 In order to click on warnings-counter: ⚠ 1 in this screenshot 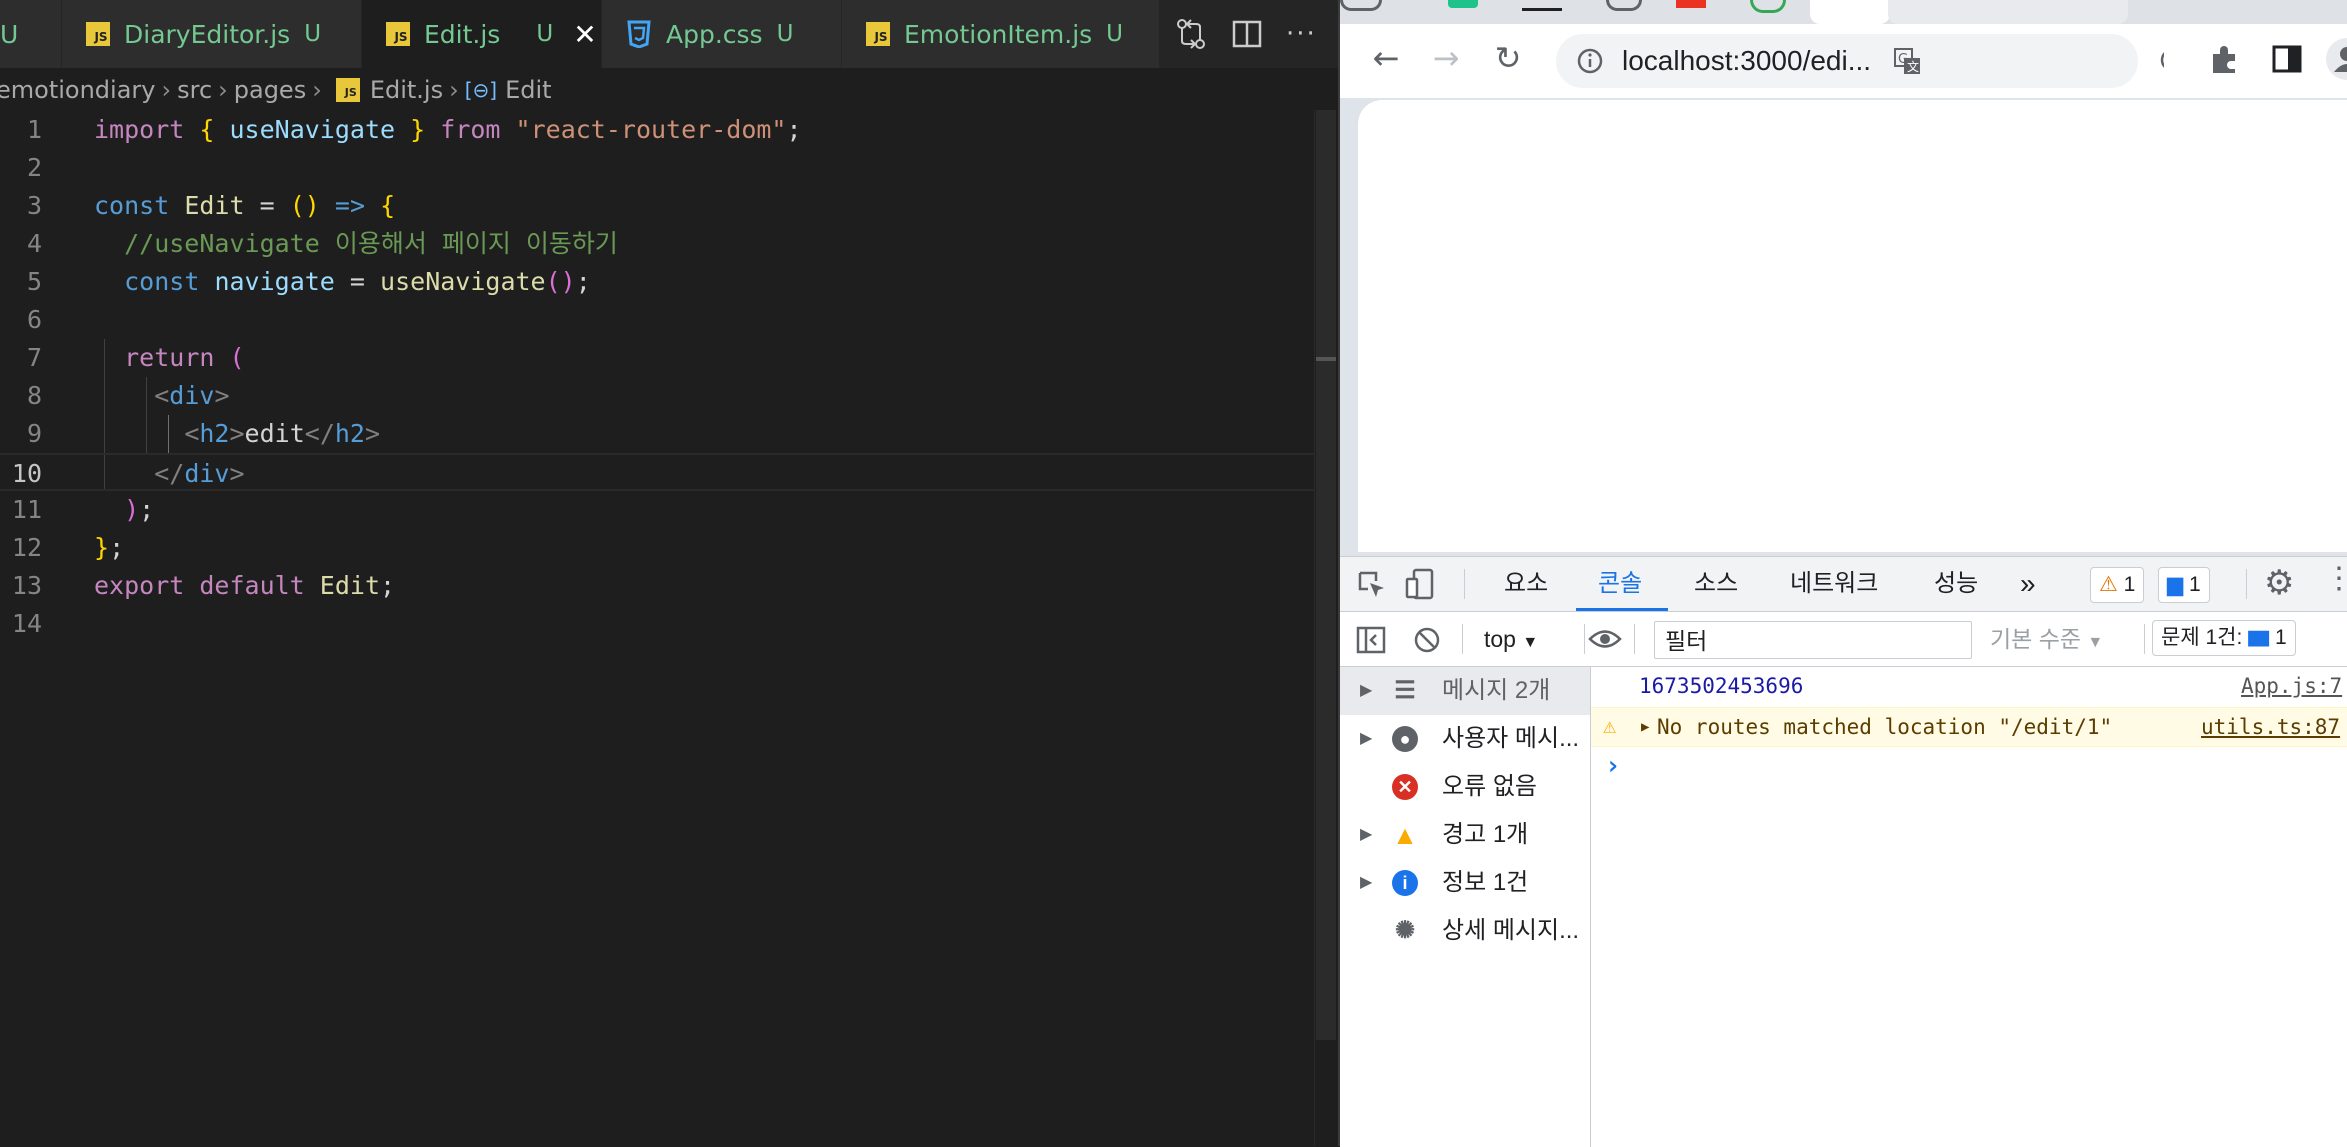, I will do `click(2117, 585)`.